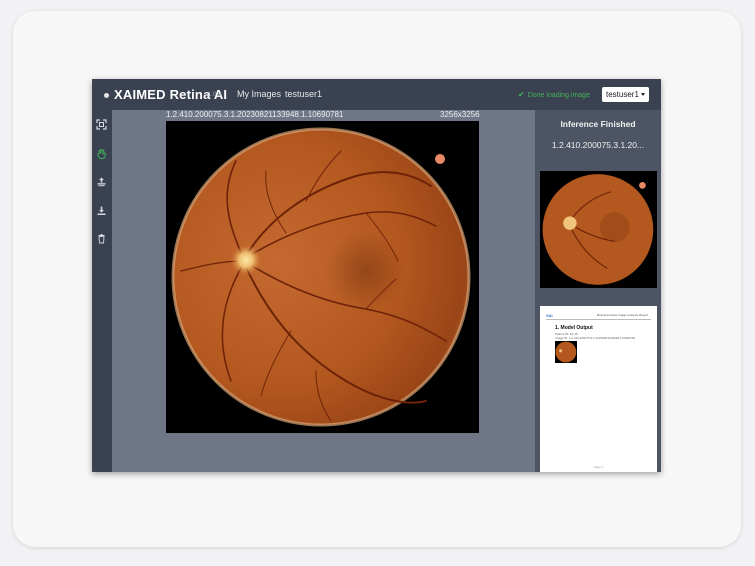 The image size is (755, 566). I want to click on user-dropdown-label: testuser1, so click(622, 94).